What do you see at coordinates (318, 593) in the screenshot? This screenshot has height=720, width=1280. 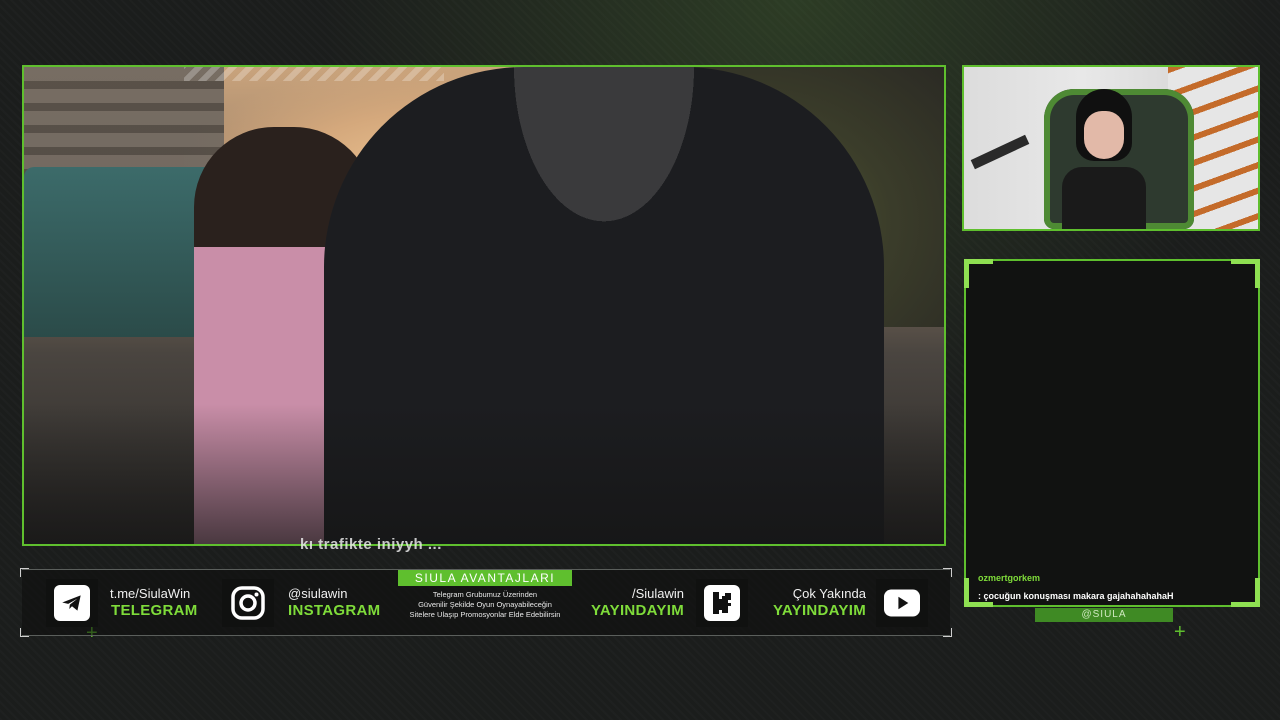 I see `instagram-handle: @siulawin` at bounding box center [318, 593].